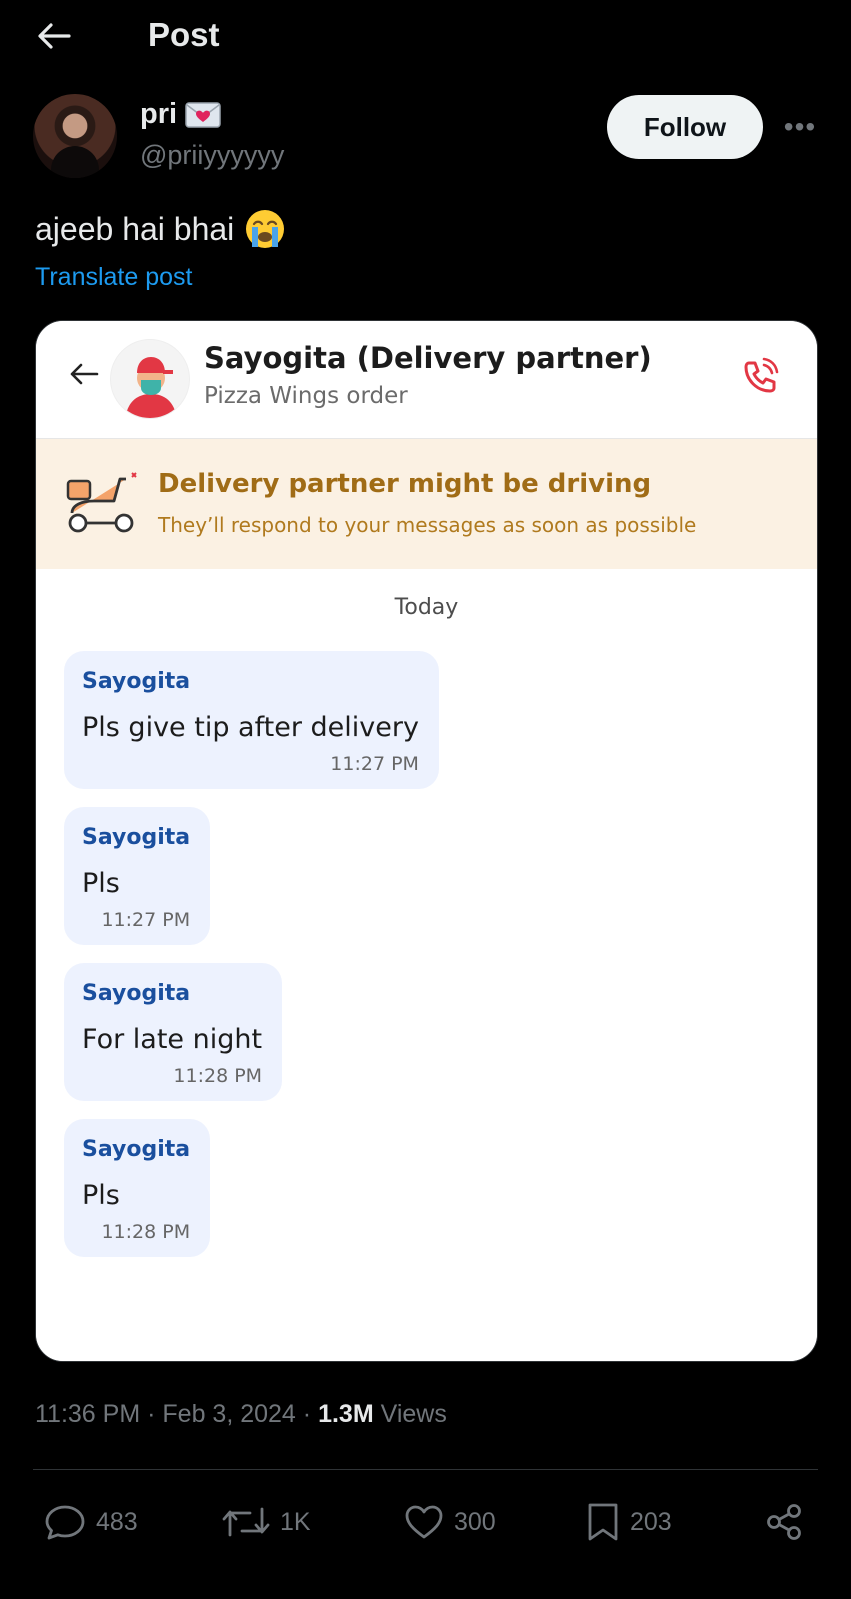 The image size is (851, 1599). I want to click on message-bubble: Sayogita Pls 11:28 PM, so click(137, 1188).